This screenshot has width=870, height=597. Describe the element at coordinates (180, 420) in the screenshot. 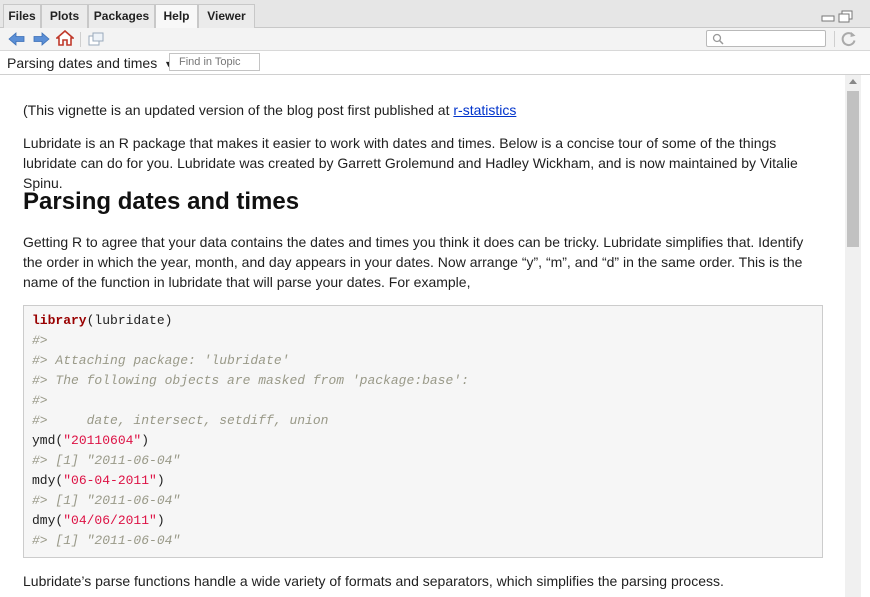

I see `code-comment: #> date, intersect, setdiff, union` at that location.